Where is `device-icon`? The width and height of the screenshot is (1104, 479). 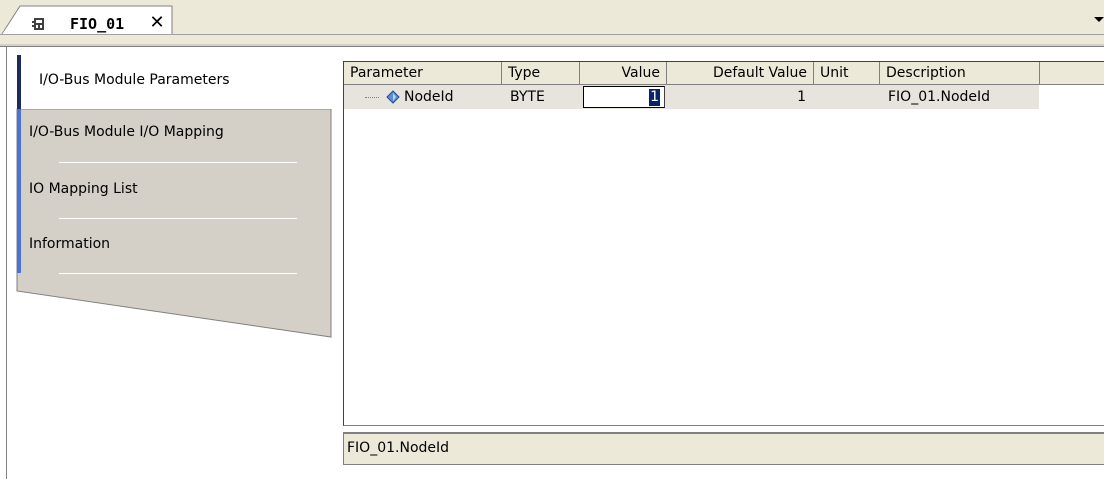
device-icon is located at coordinates (39, 24).